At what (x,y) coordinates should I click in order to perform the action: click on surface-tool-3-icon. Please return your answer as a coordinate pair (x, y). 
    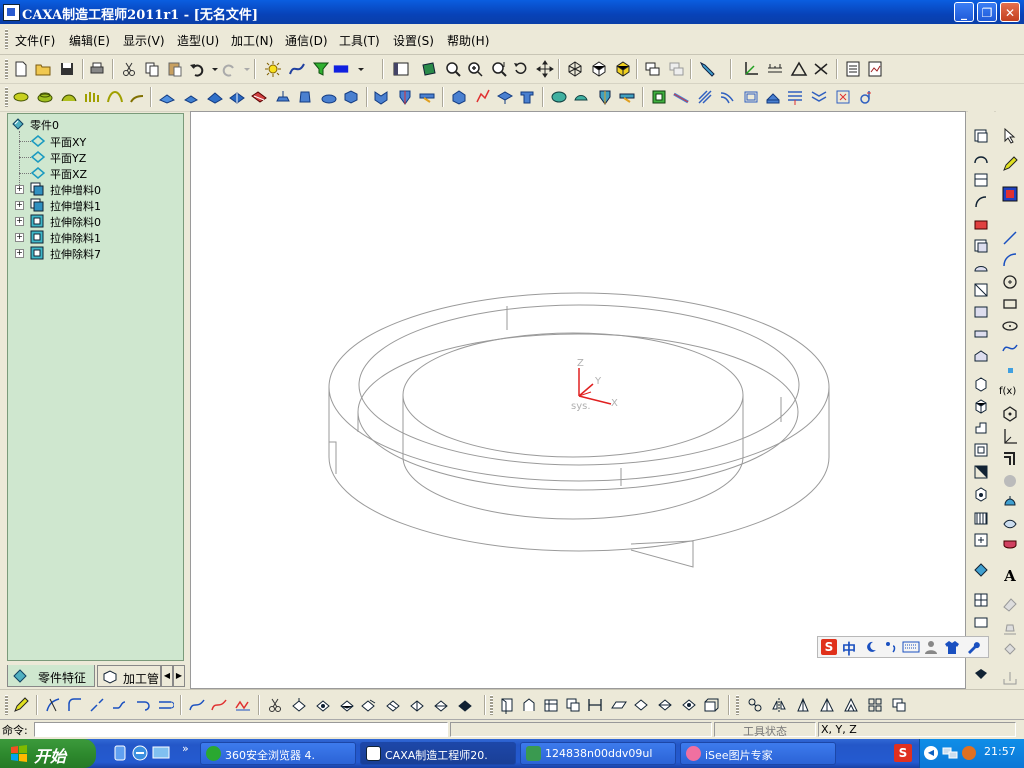
    Looking at the image, I should click on (551, 705).